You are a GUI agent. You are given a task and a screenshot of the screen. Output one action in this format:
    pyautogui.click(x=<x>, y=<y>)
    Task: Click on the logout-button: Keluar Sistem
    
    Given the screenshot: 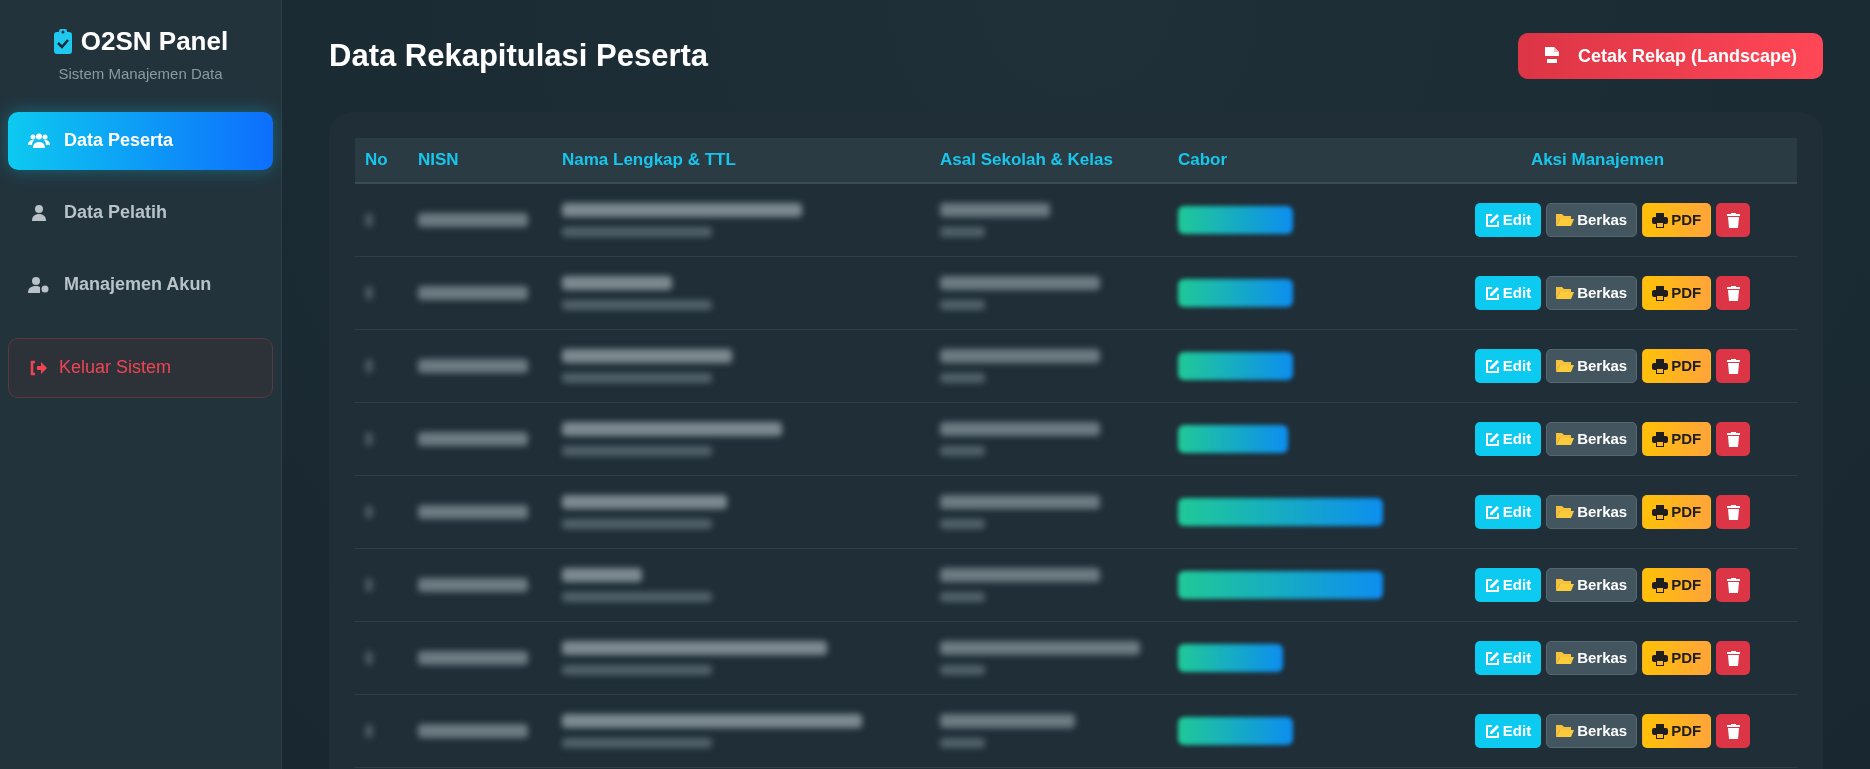 What is the action you would take?
    pyautogui.click(x=140, y=367)
    